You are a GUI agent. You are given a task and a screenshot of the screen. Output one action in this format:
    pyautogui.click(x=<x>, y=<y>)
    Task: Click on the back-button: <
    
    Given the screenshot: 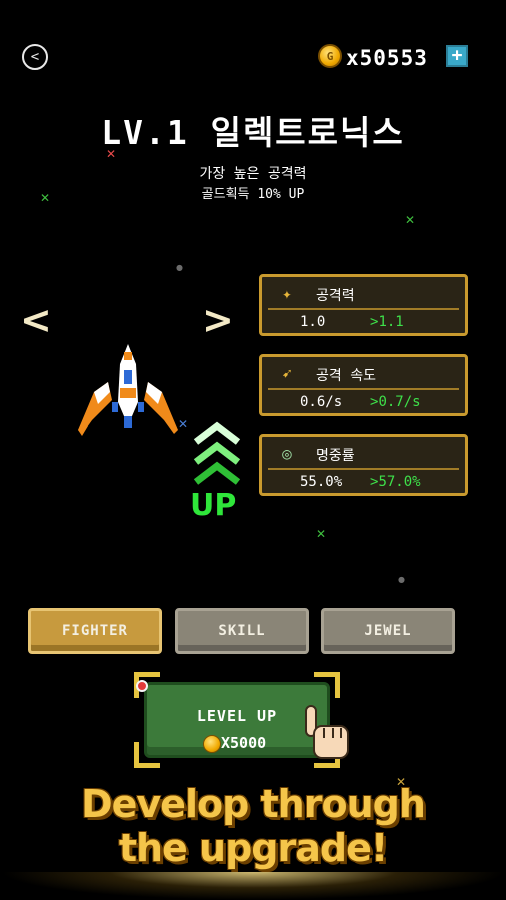 What is the action you would take?
    pyautogui.click(x=35, y=57)
    